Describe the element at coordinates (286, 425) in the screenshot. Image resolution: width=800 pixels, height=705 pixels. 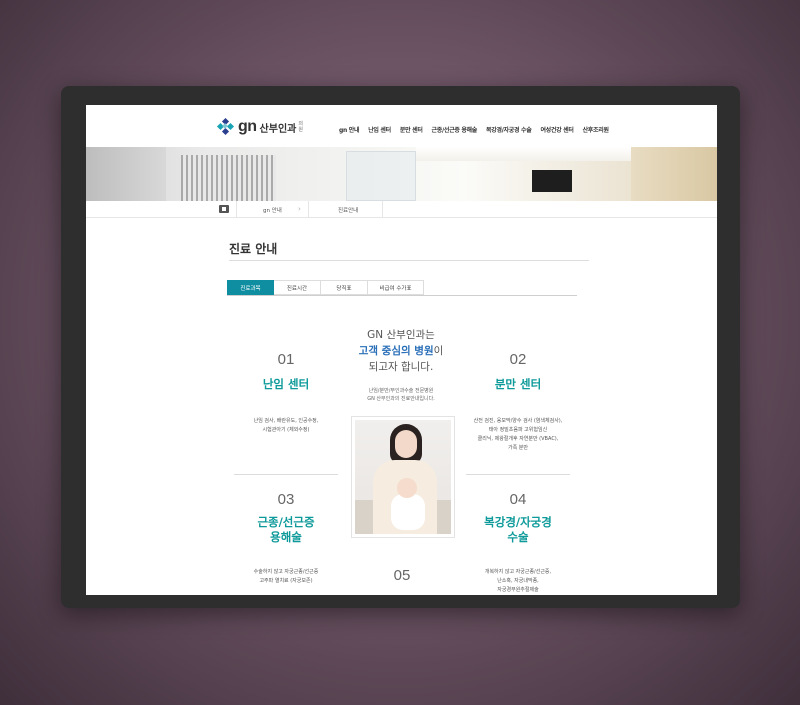
I see `center-desc-infertility: 난임 검사, 배란유도, 인공수정, 시험관아기 (체외수정)` at that location.